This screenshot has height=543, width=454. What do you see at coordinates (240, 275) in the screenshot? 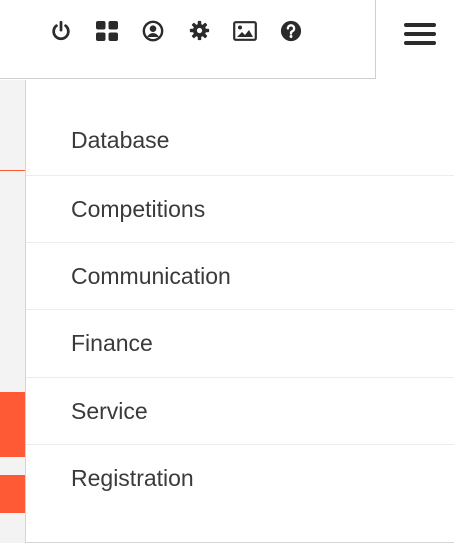
I see `menu-item-communication: Communication` at bounding box center [240, 275].